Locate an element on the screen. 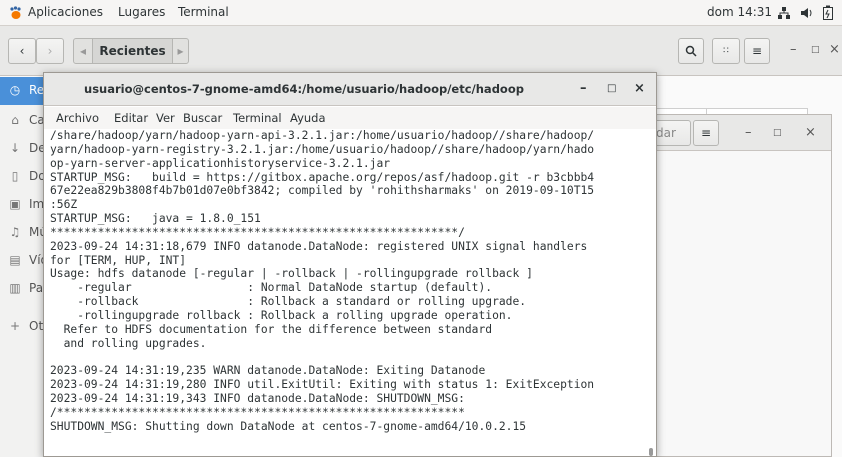 The width and height of the screenshot is (842, 457). scrollbar-thumb is located at coordinates (651, 452).